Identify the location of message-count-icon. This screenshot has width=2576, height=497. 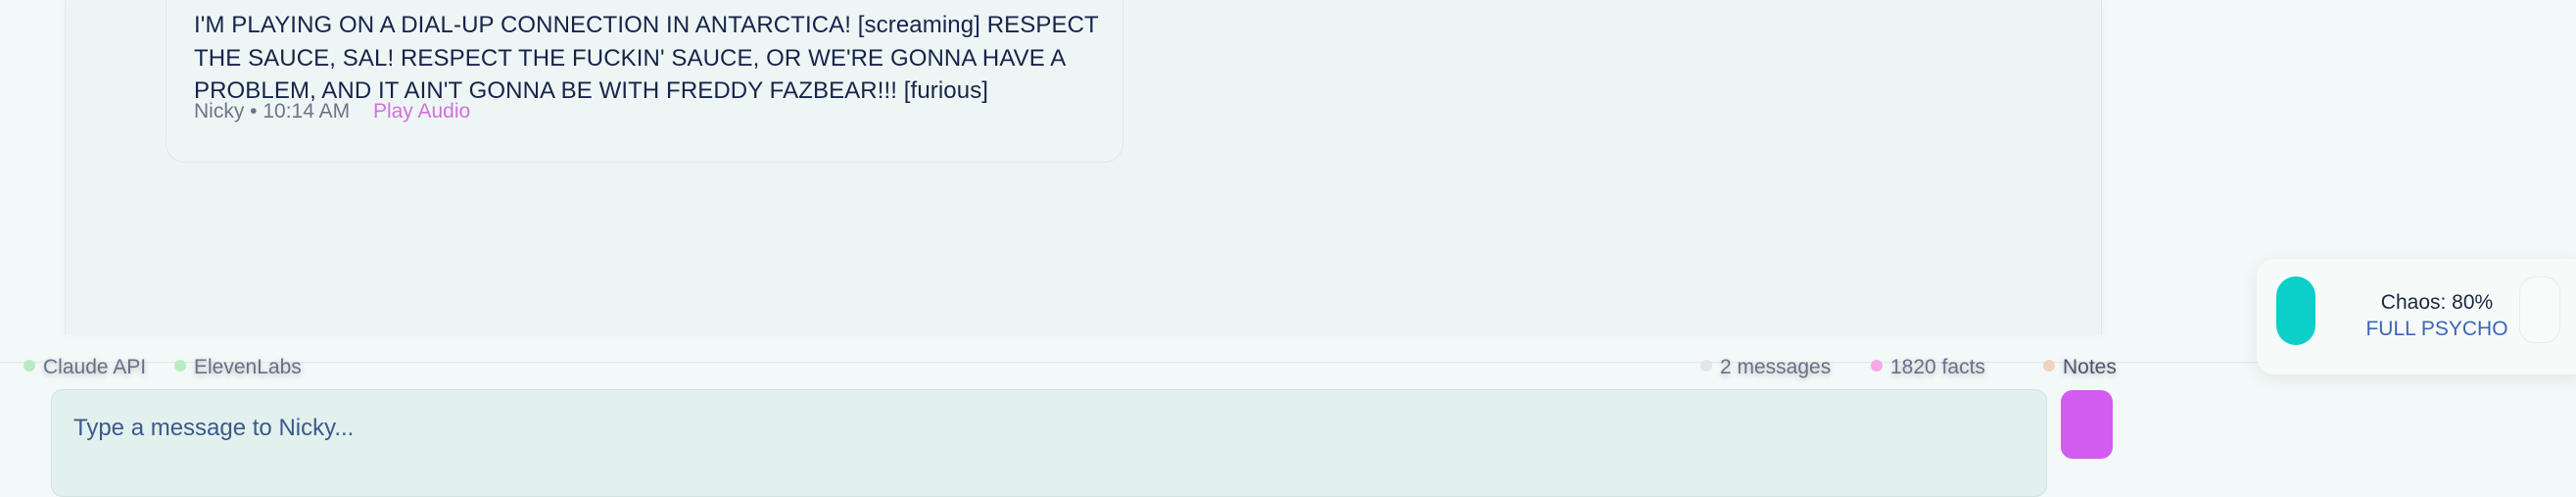
(1706, 366).